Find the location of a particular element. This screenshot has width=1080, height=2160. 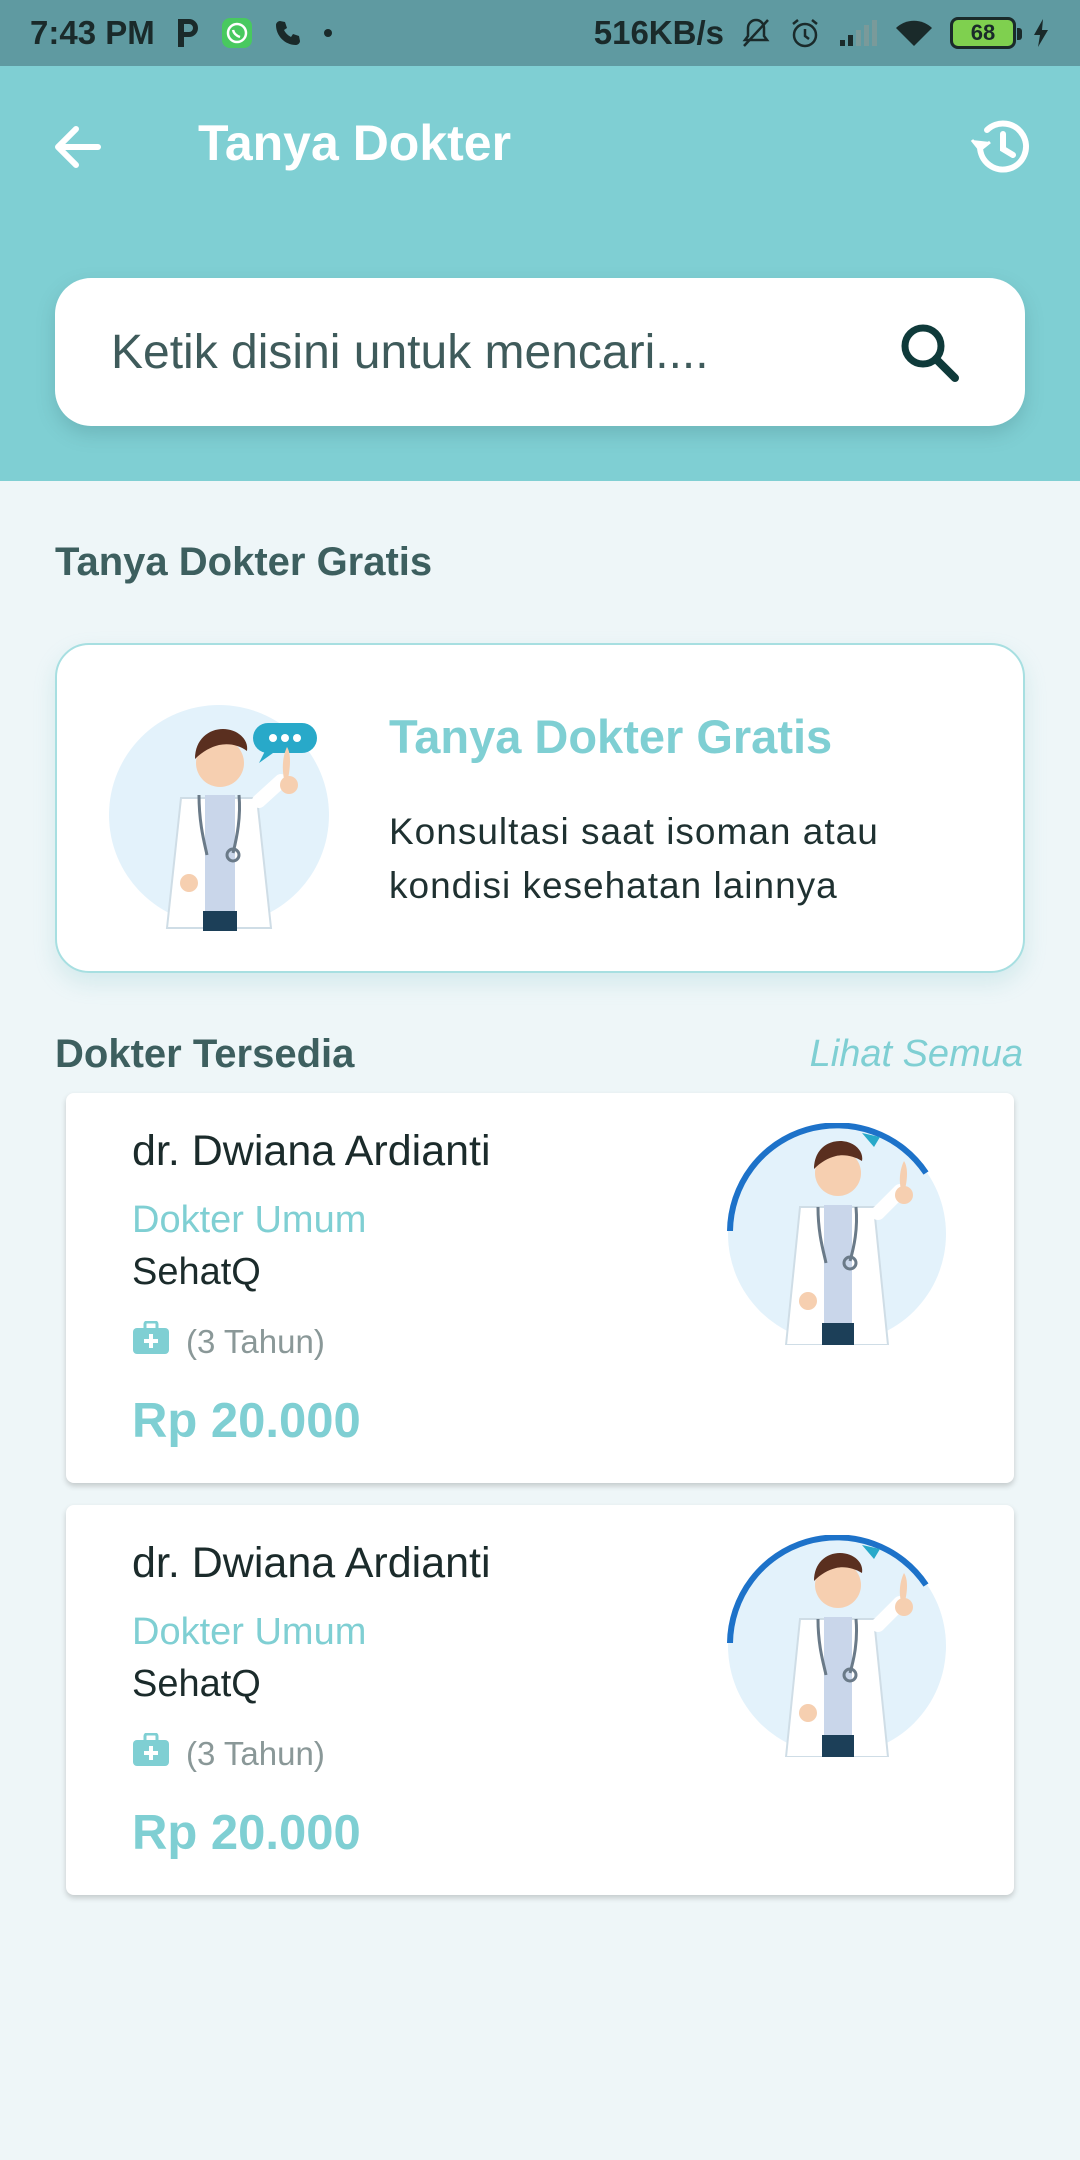

wifi-icon is located at coordinates (914, 33).